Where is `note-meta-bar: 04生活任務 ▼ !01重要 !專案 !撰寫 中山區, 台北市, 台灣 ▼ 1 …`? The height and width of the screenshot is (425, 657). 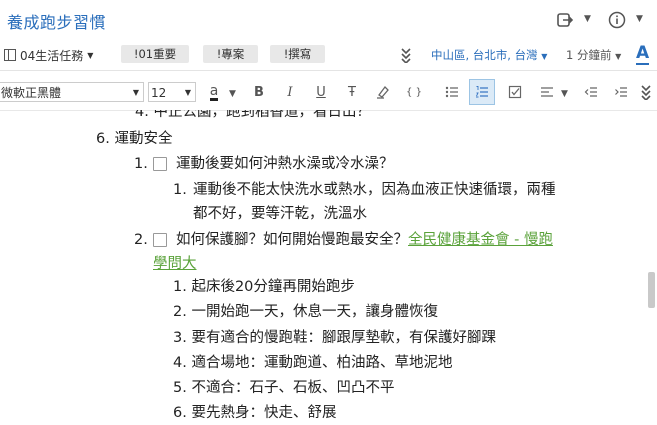 note-meta-bar: 04生活任務 ▼ !01重要 !專案 !撰寫 中山區, 台北市, 台灣 ▼ 1 … is located at coordinates (328, 55).